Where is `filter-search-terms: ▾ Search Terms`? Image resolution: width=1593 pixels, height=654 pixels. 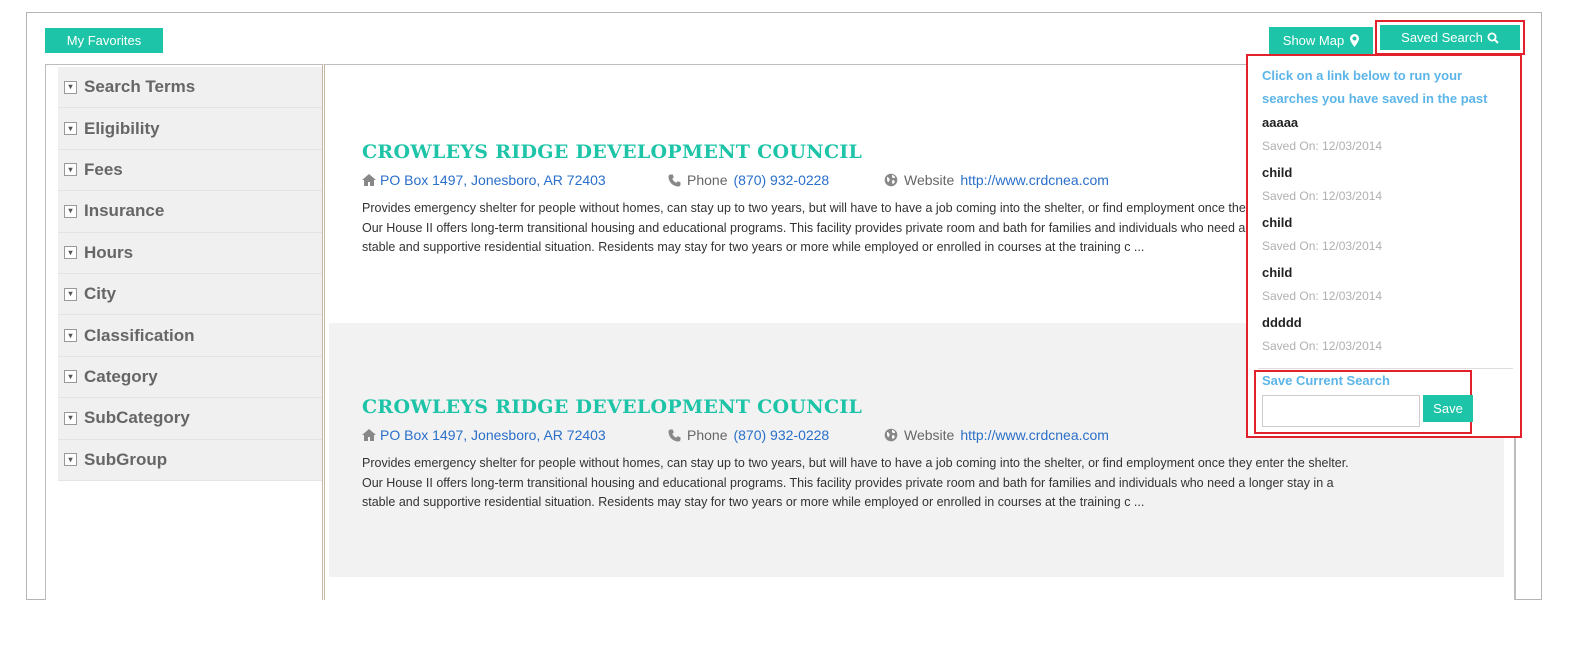
filter-search-terms: ▾ Search Terms is located at coordinates (190, 88).